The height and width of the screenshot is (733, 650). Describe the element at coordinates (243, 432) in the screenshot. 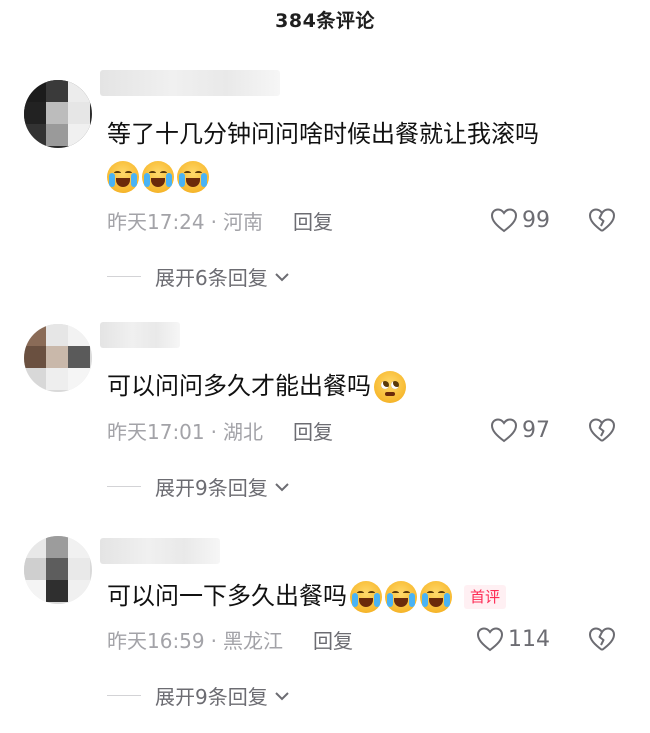

I see `comment-location: 湖北` at that location.